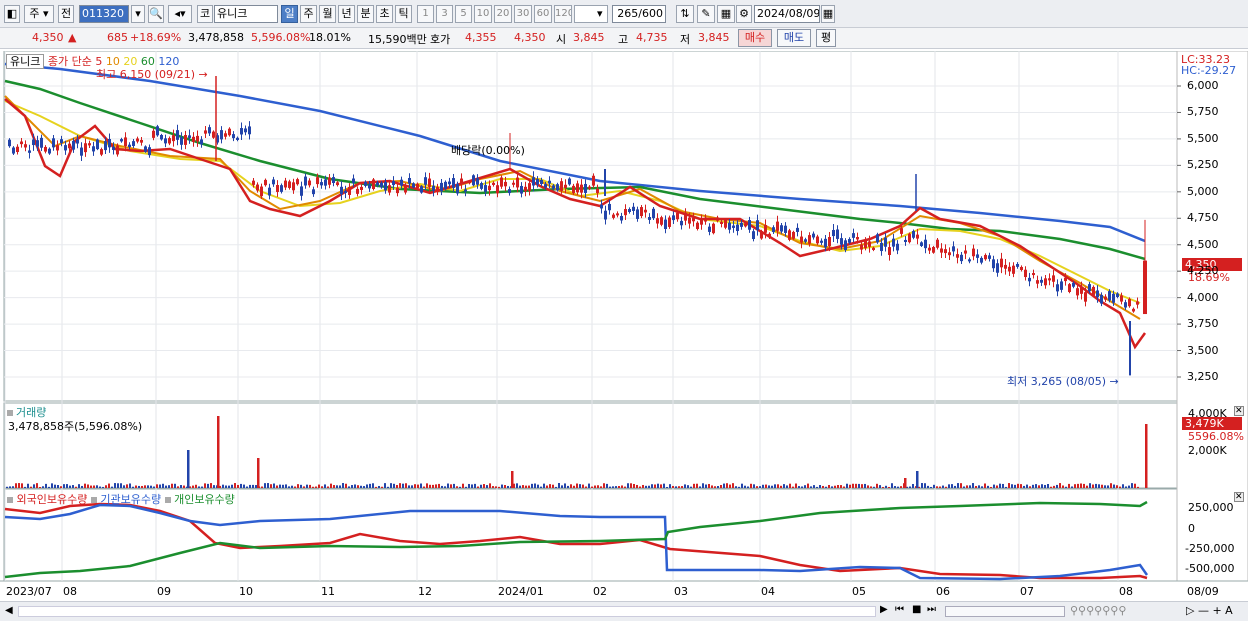  I want to click on bar-toggle-icon: ▦, so click(726, 14).